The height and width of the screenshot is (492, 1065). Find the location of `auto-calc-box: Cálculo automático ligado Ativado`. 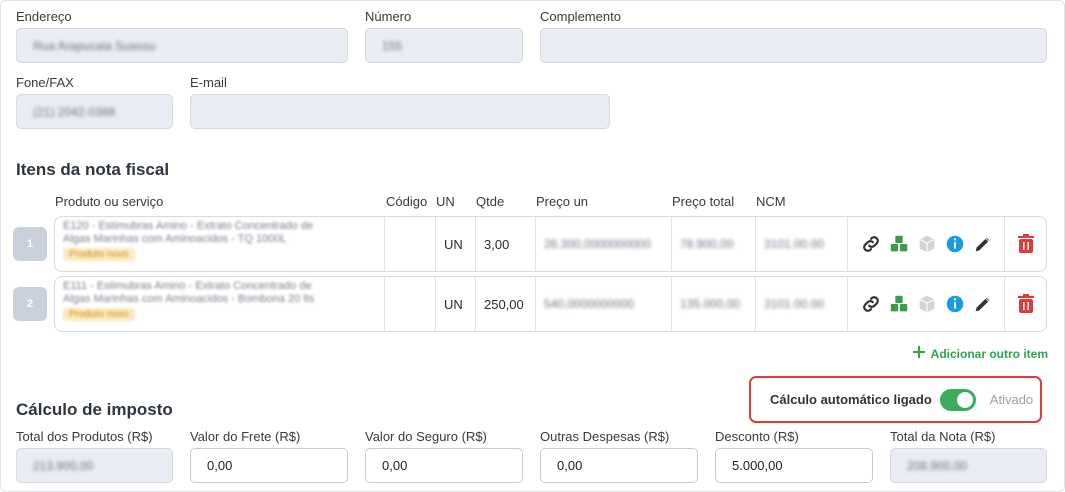

auto-calc-box: Cálculo automático ligado Ativado is located at coordinates (895, 399).